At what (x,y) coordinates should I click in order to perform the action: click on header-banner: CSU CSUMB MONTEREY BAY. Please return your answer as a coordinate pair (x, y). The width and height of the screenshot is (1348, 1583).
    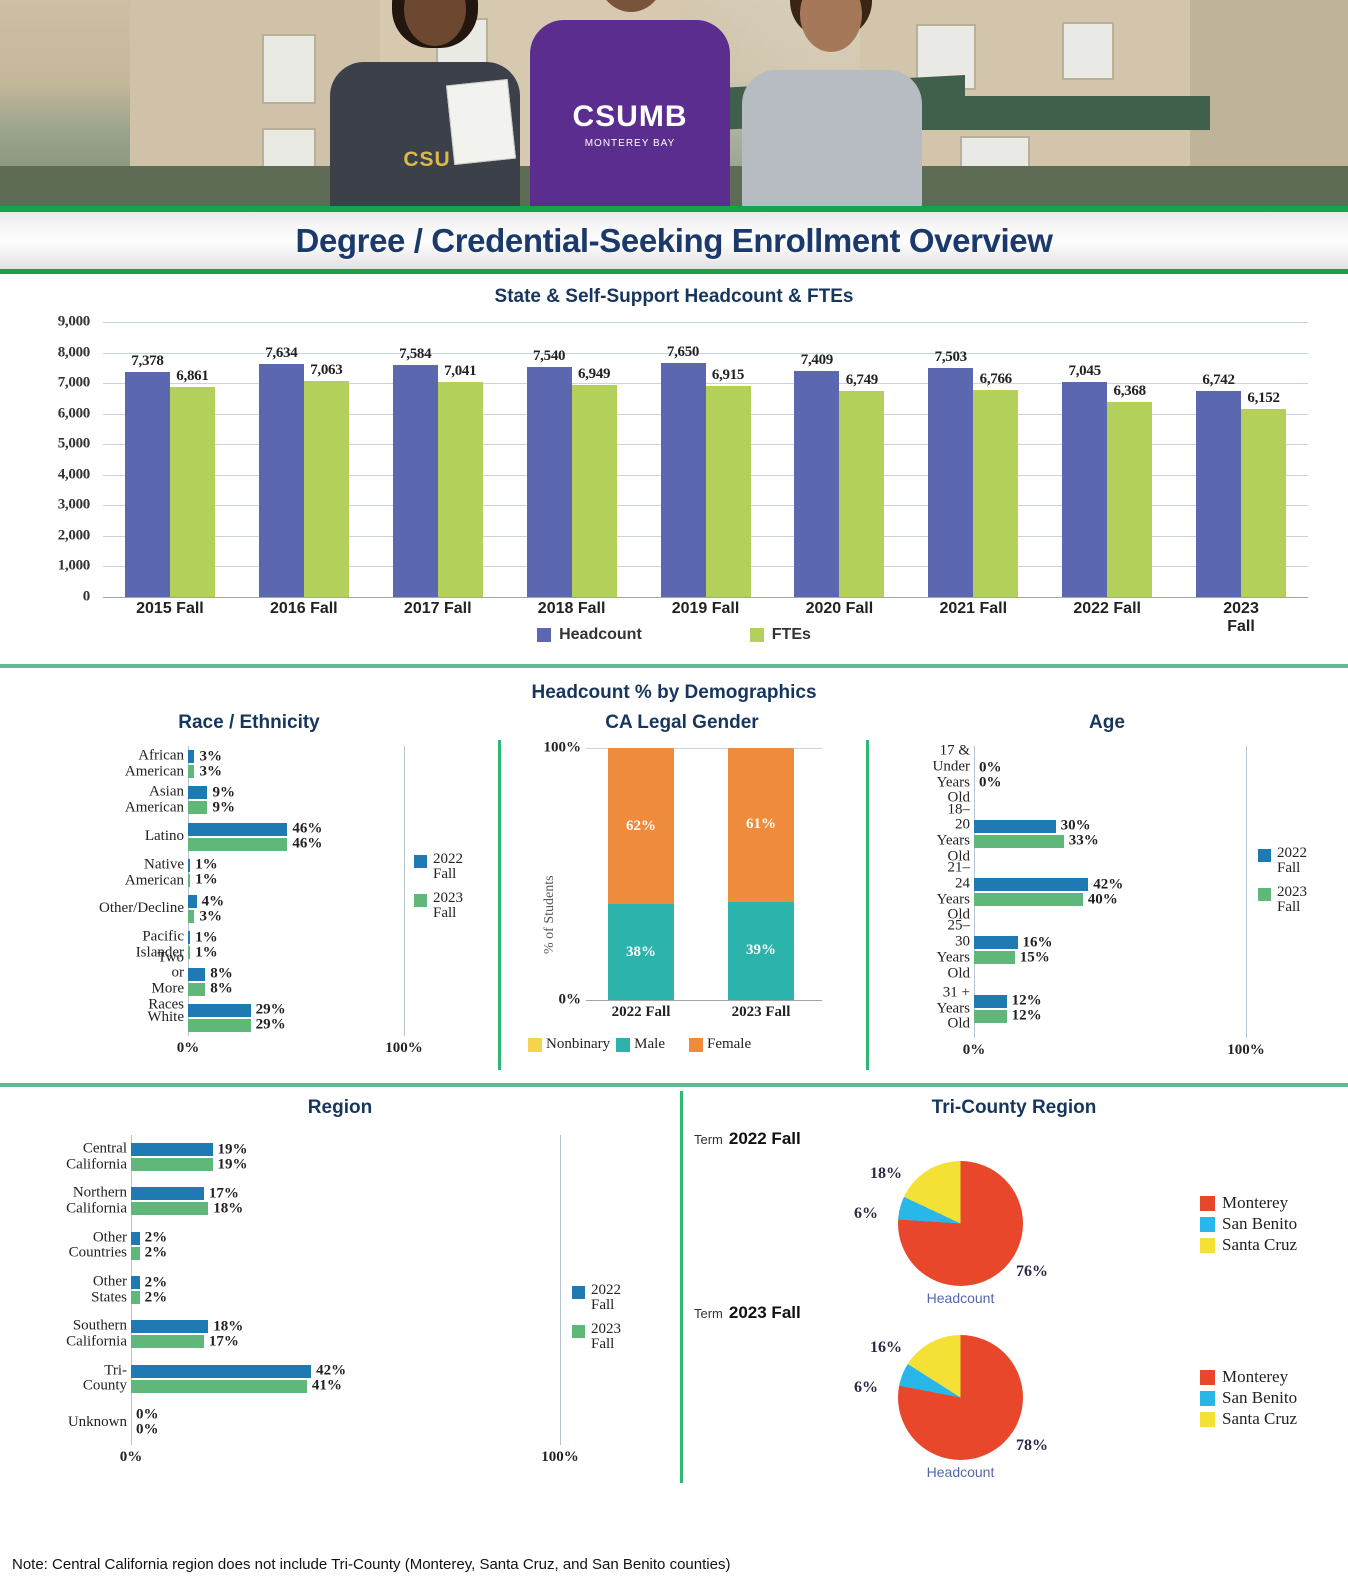
    Looking at the image, I should click on (674, 106).